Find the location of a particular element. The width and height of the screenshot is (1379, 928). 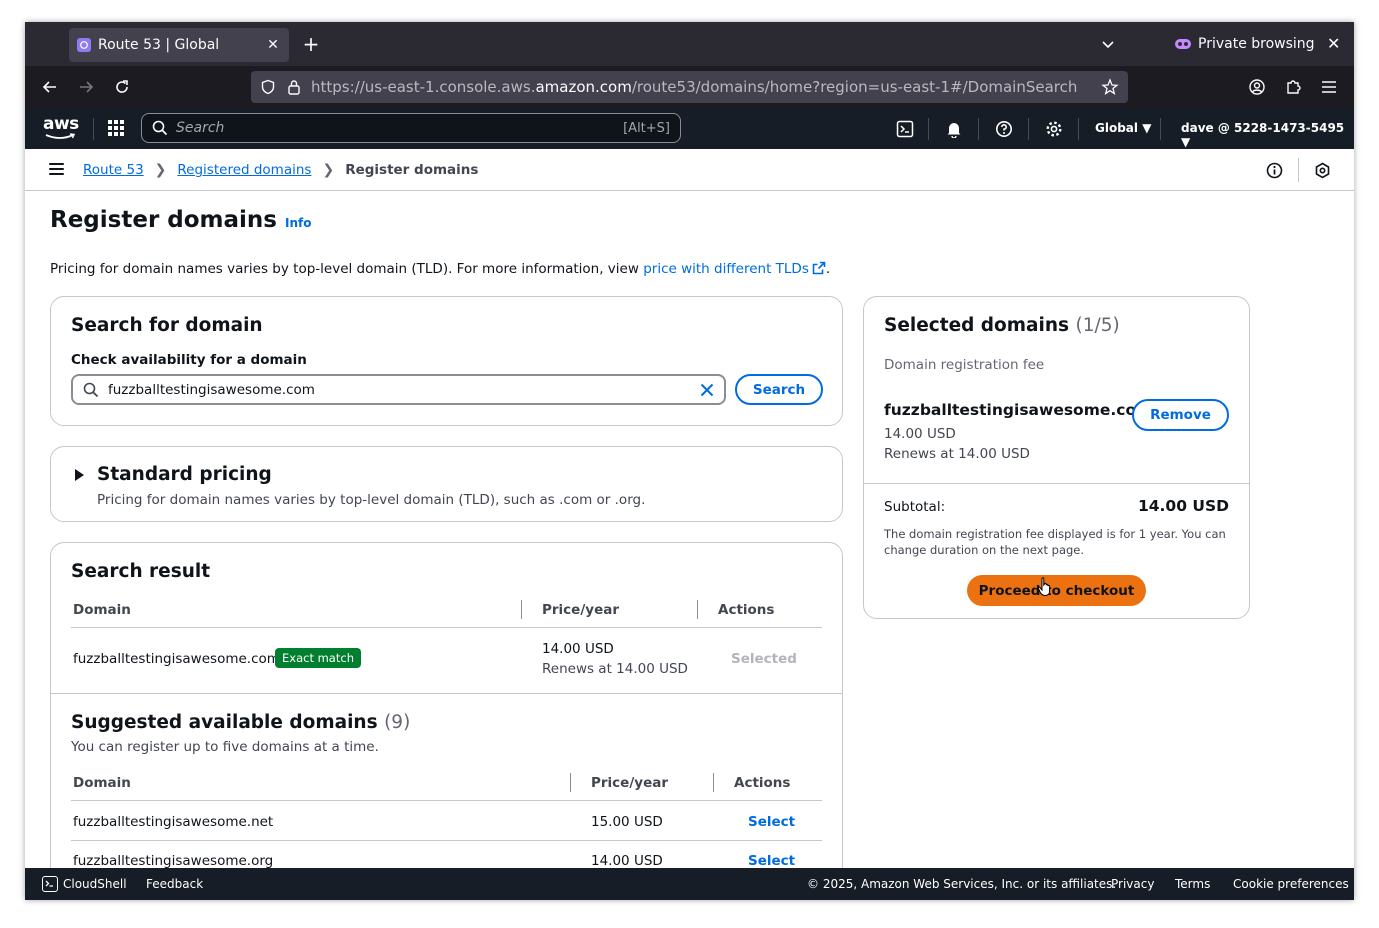

forward-arrow-icon is located at coordinates (86, 87).